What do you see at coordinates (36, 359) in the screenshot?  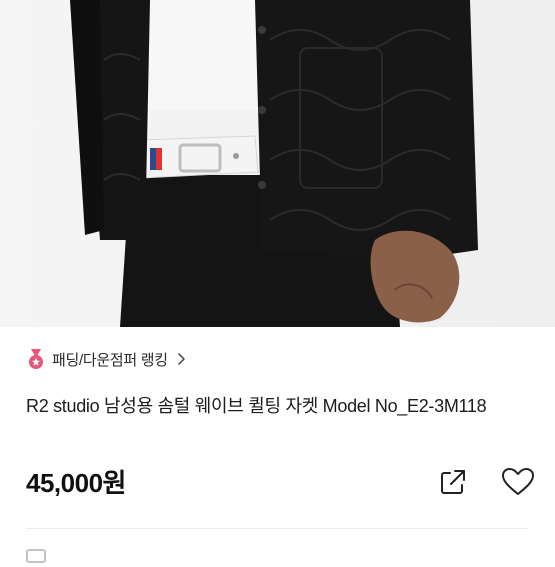 I see `medal-icon` at bounding box center [36, 359].